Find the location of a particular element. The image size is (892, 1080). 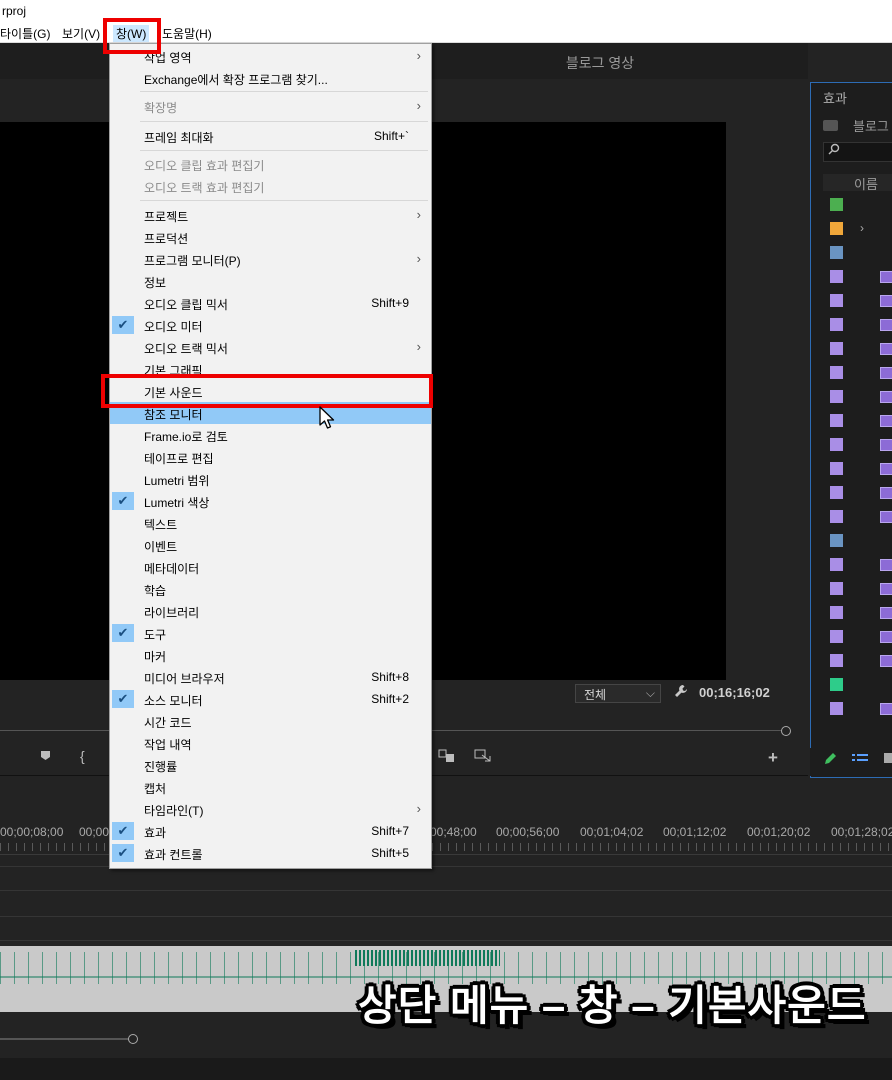

bin-icon is located at coordinates (830, 125).